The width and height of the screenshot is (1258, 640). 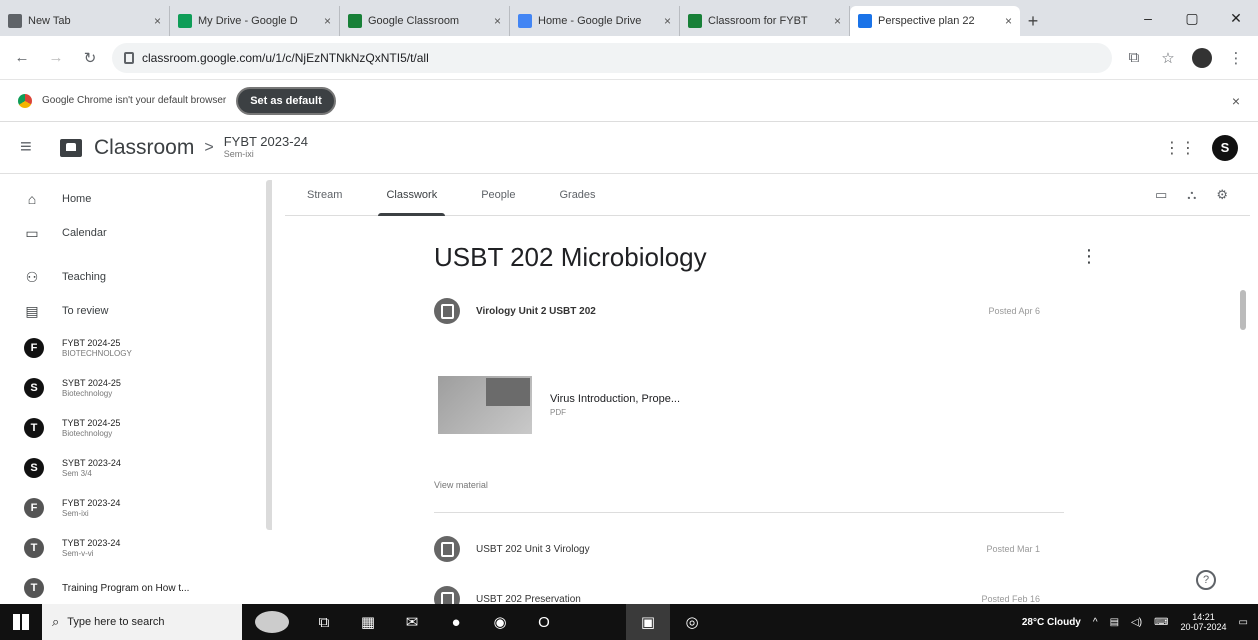 What do you see at coordinates (1161, 622) in the screenshot?
I see `keyboard-icon: ⌨` at bounding box center [1161, 622].